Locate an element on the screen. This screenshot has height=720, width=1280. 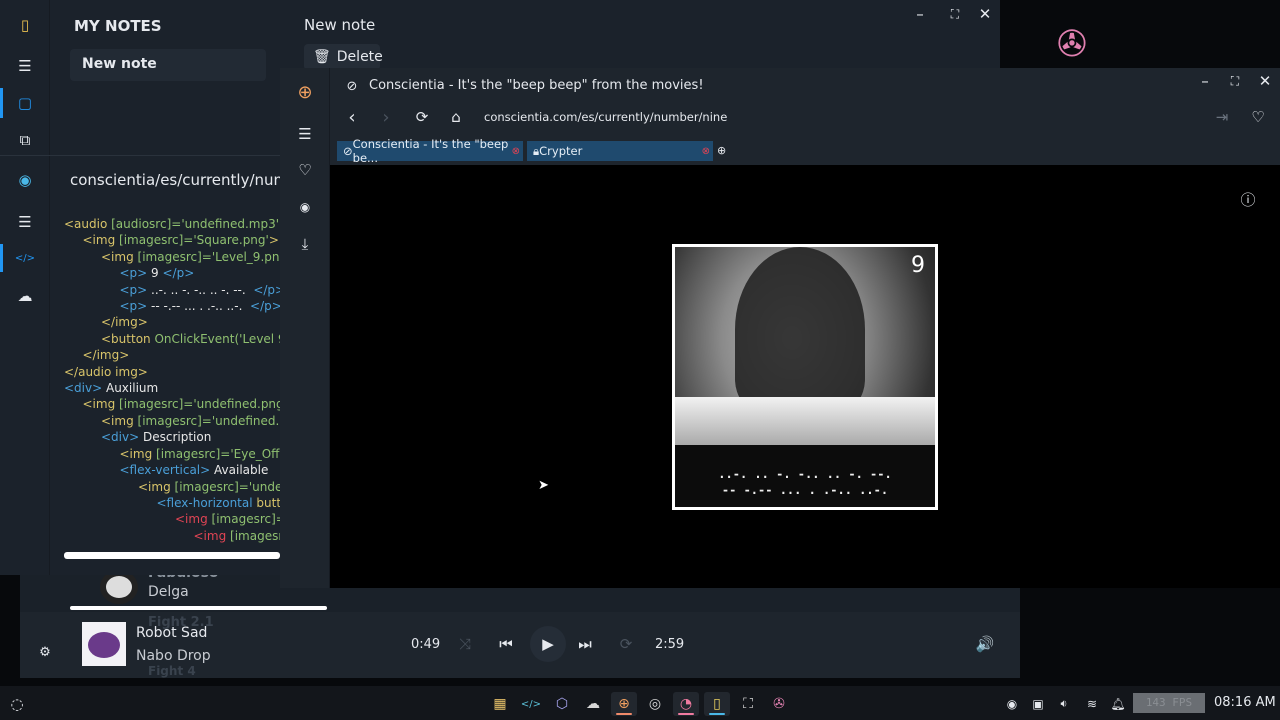
repeat-icon: ⟳ is located at coordinates (626, 644).